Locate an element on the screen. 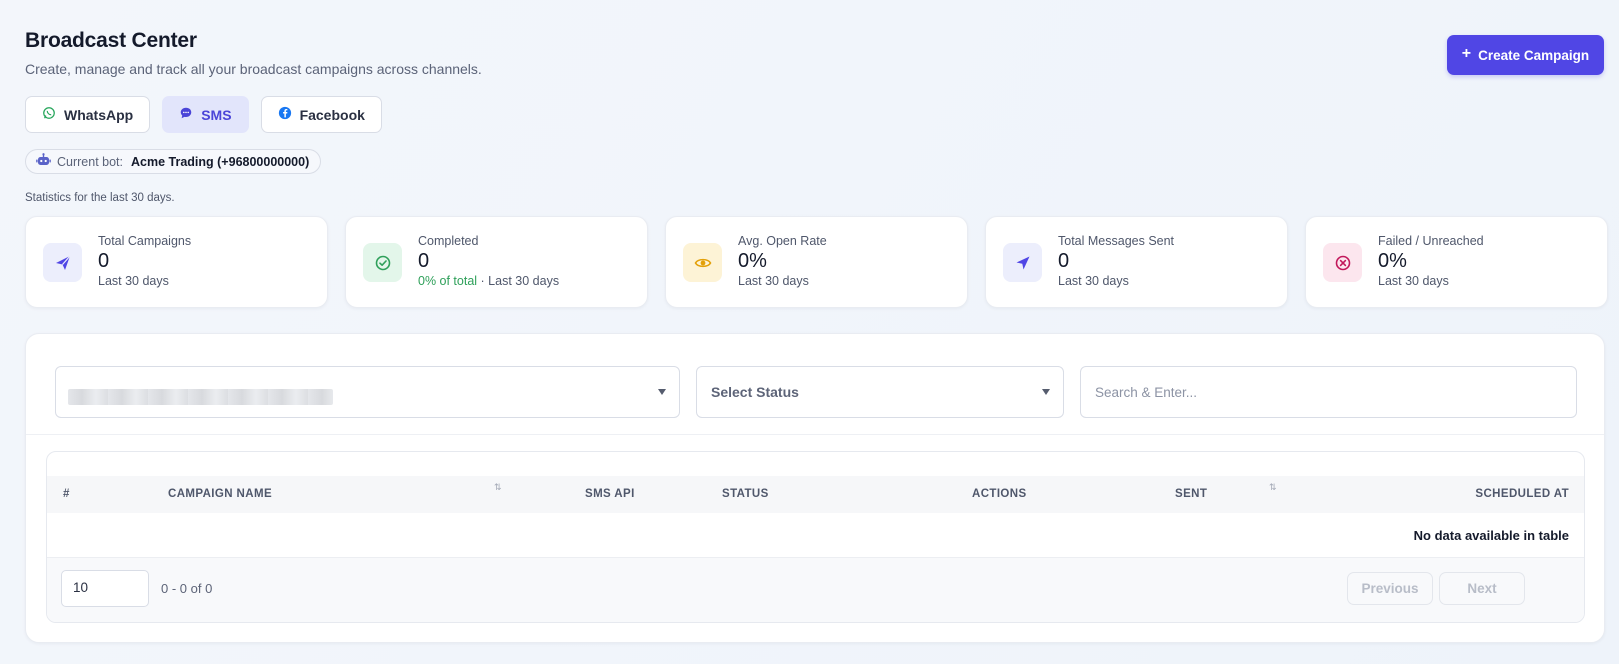 Image resolution: width=1619 pixels, height=664 pixels. stat-card-failed: Failed / Unreached 0% Last 30 days is located at coordinates (1456, 262).